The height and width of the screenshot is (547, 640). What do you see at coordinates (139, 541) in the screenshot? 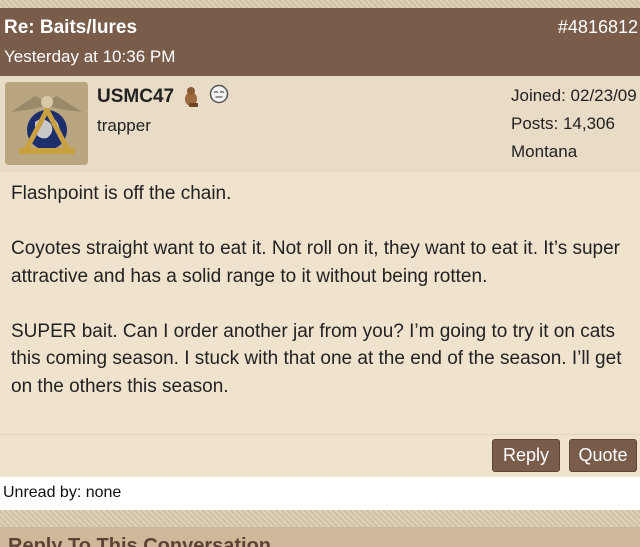
I see `reply-section-title: Reply To This Conversation` at bounding box center [139, 541].